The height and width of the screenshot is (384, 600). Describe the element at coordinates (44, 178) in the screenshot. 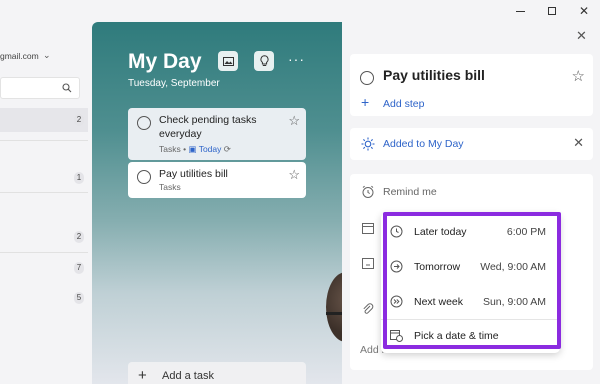

I see `sidebar-item-list: 1` at that location.